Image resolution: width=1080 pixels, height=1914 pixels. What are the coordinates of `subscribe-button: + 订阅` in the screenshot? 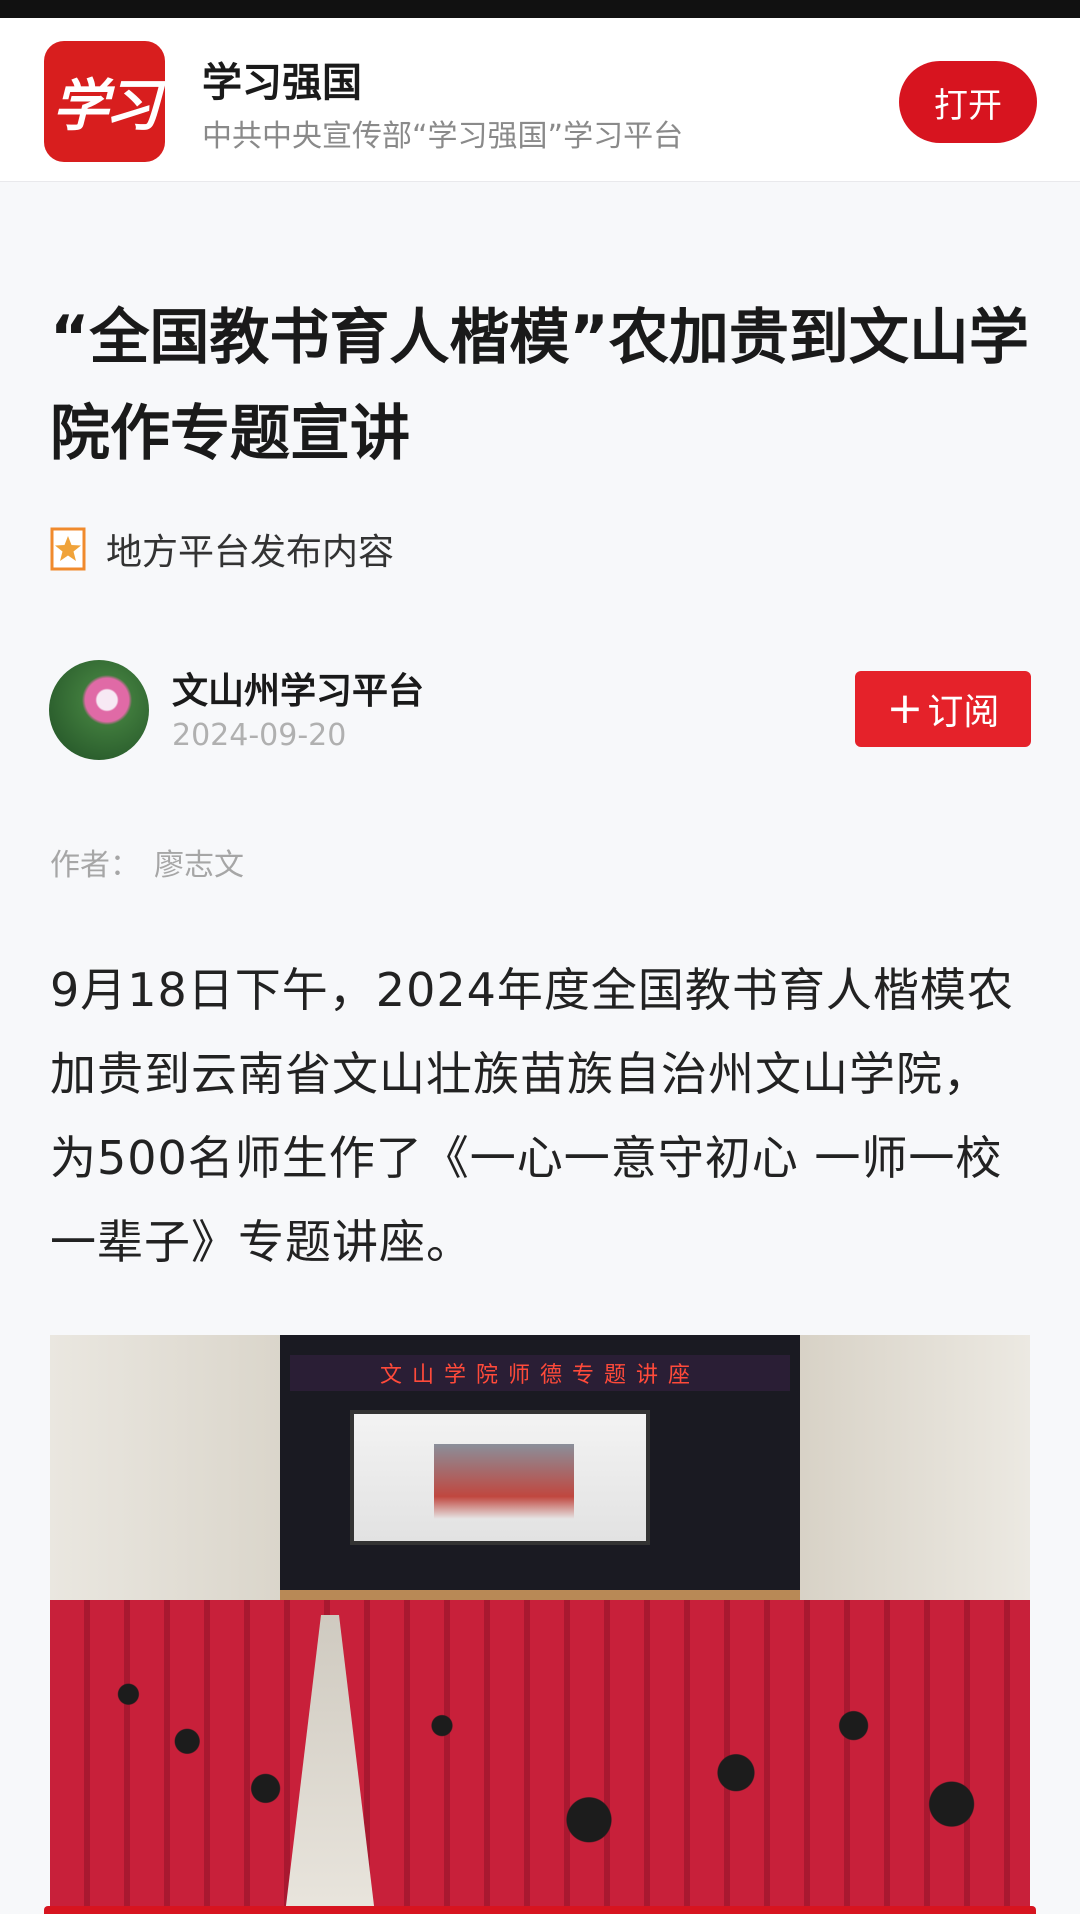 It's located at (943, 709).